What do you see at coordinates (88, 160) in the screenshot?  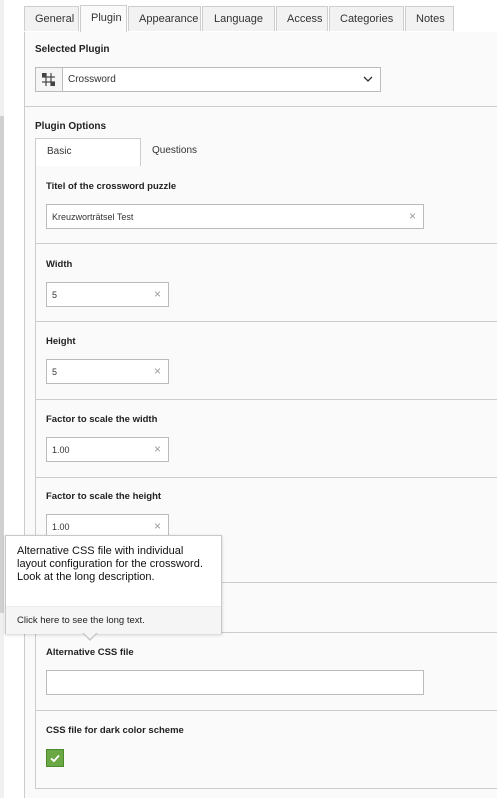 I see `tab-basic-configurations: Basic configurations` at bounding box center [88, 160].